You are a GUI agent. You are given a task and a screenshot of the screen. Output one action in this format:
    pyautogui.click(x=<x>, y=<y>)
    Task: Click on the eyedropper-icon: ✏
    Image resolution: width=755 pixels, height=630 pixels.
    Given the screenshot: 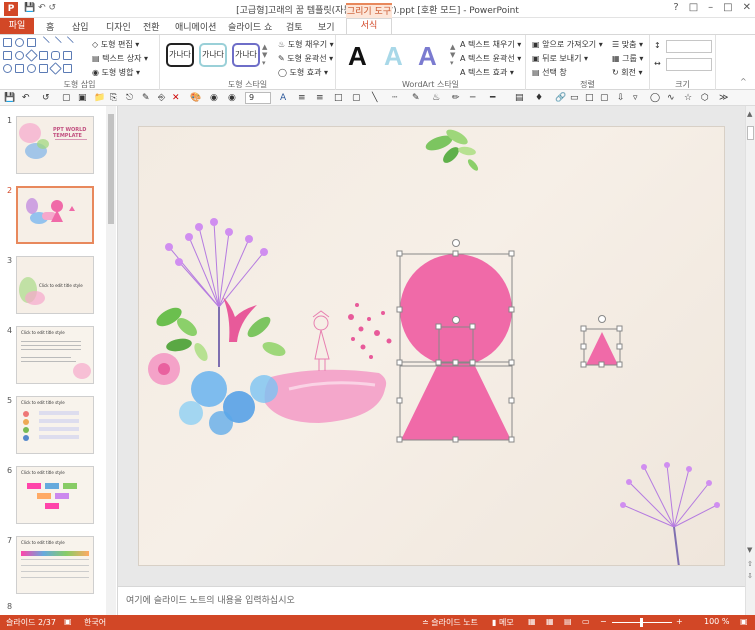 What is the action you would take?
    pyautogui.click(x=457, y=98)
    